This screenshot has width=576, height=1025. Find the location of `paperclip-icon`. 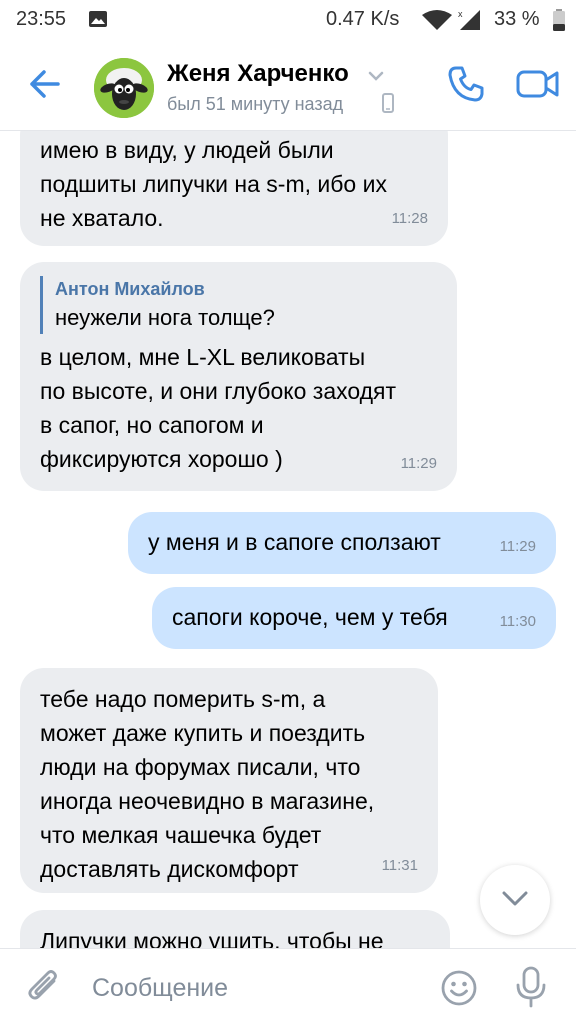

paperclip-icon is located at coordinates (42, 985).